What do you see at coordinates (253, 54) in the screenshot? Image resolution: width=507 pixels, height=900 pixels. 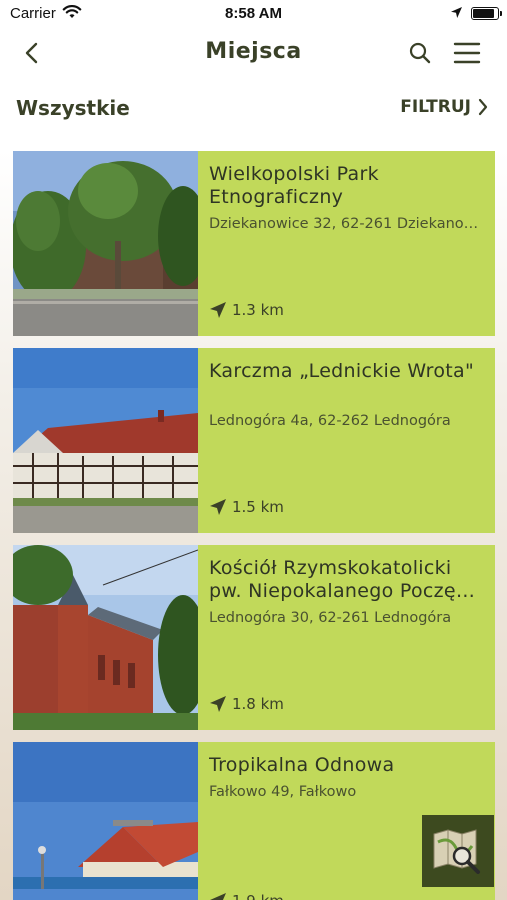 I see `navigation-bar: Miejsca` at bounding box center [253, 54].